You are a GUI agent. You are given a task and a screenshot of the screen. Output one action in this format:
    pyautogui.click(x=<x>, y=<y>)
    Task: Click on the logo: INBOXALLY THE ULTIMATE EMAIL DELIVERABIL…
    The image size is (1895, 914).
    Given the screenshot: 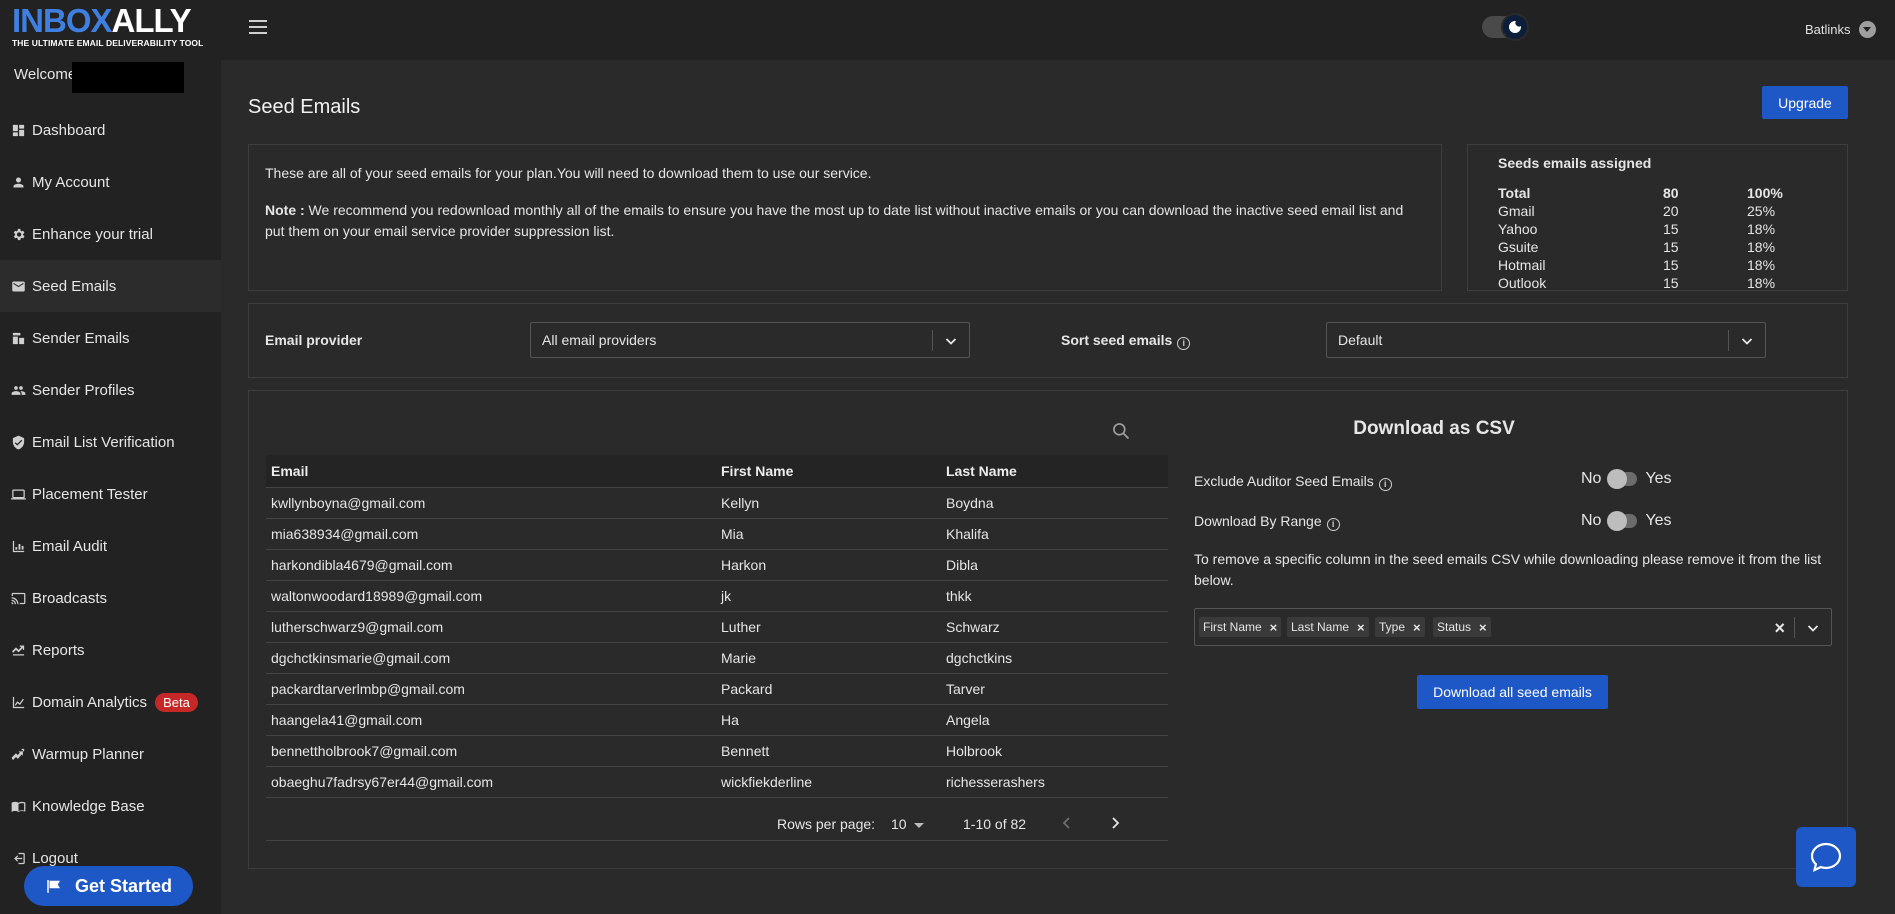 What is the action you would take?
    pyautogui.click(x=112, y=25)
    